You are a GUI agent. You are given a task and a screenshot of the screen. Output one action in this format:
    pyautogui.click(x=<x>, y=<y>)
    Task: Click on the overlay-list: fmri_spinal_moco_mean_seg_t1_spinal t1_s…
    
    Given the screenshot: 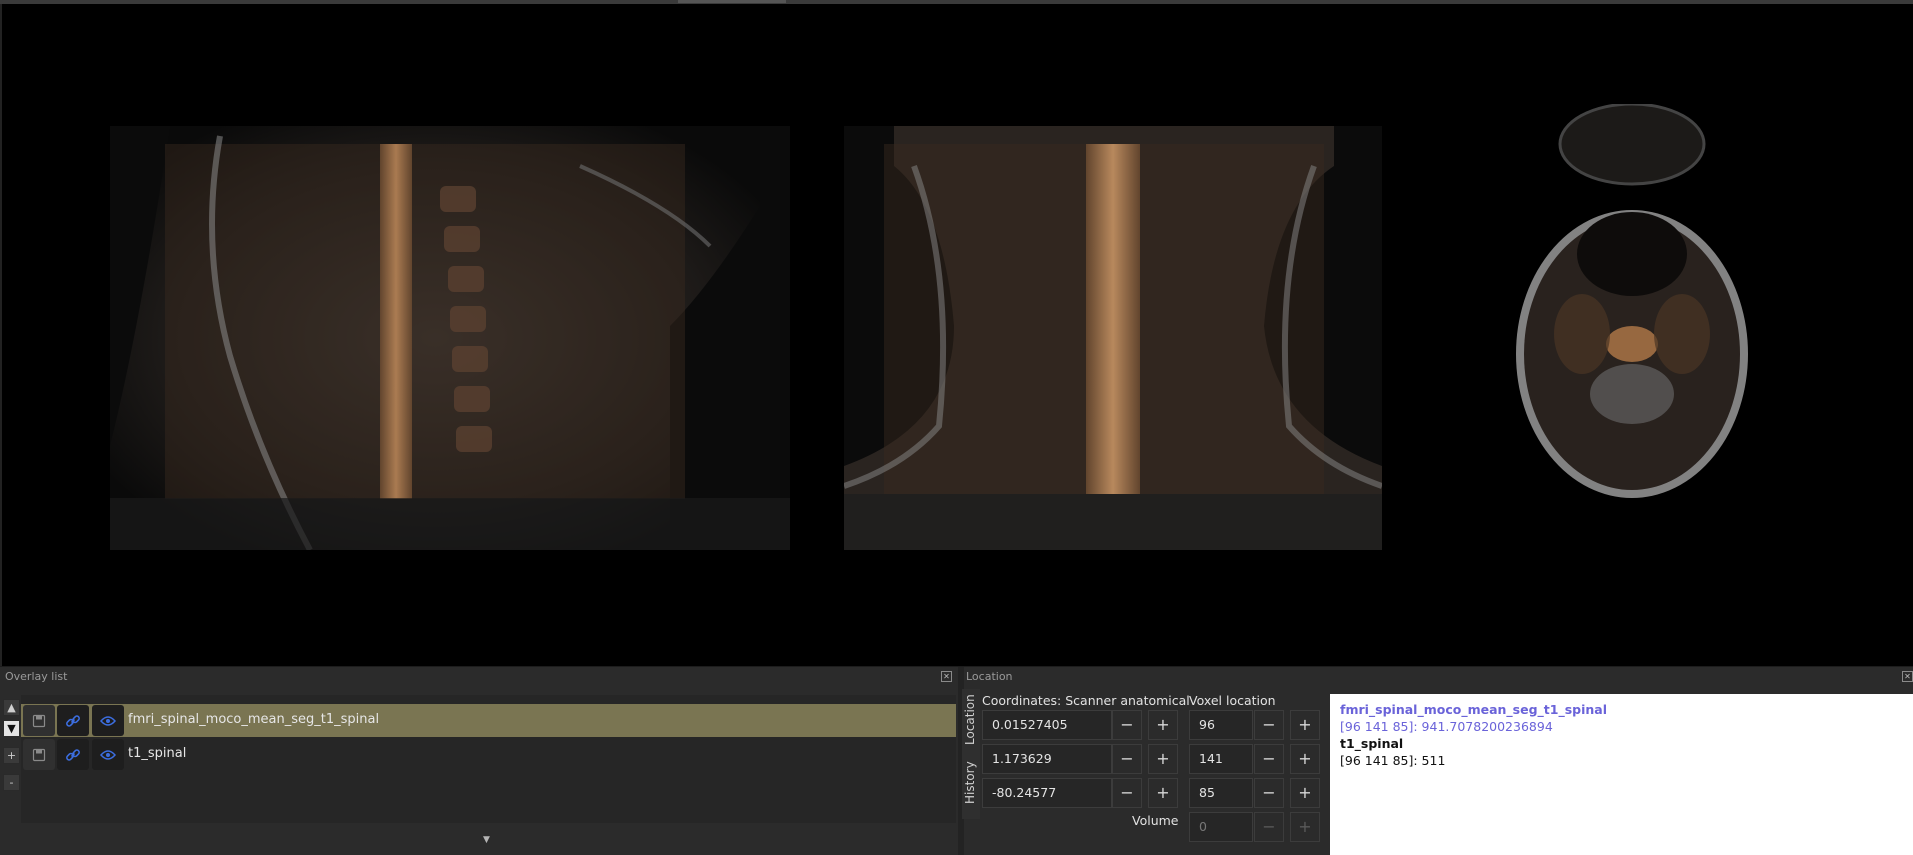 What is the action you would take?
    pyautogui.click(x=488, y=759)
    